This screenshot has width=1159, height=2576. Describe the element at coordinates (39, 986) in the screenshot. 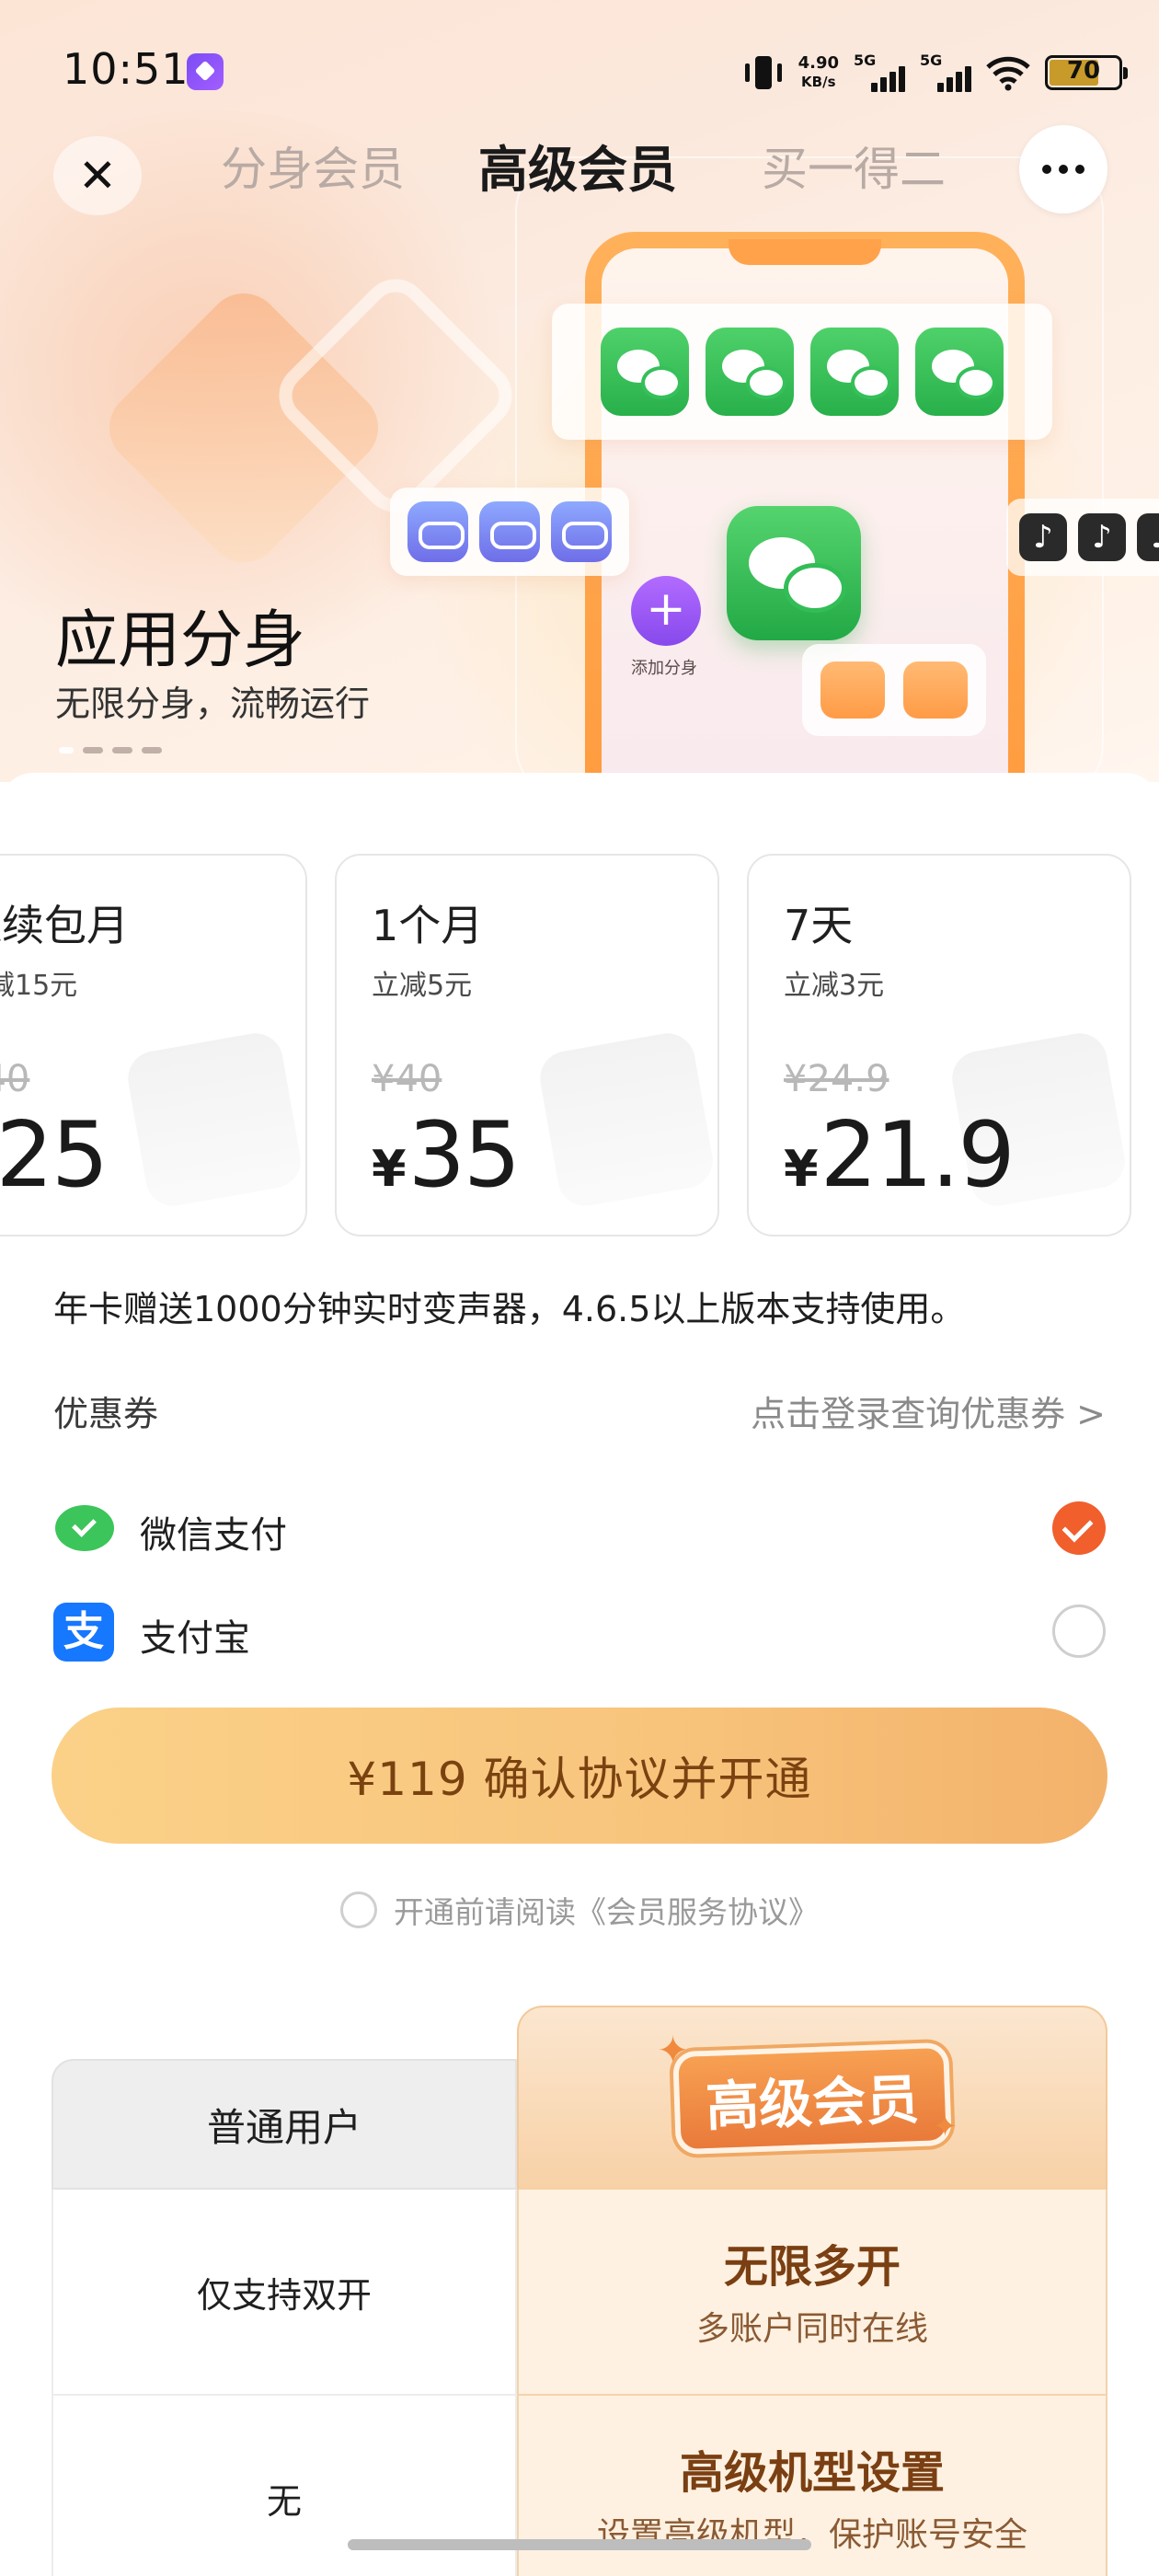

I see `plan-discount: 立减15元` at that location.